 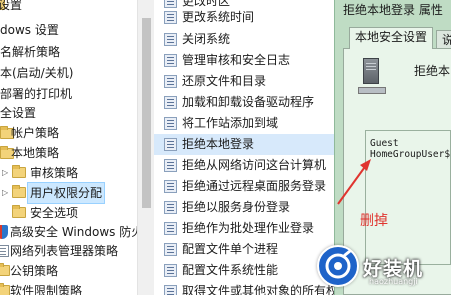 I want to click on tree-scrollbar, so click(x=145, y=147).